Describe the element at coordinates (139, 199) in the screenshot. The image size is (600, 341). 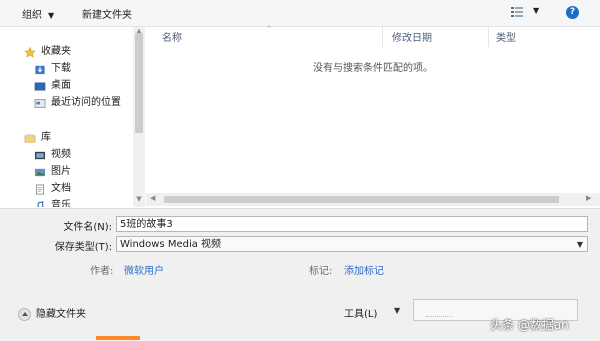
I see `scroll-down-arrow-icon: ▼` at that location.